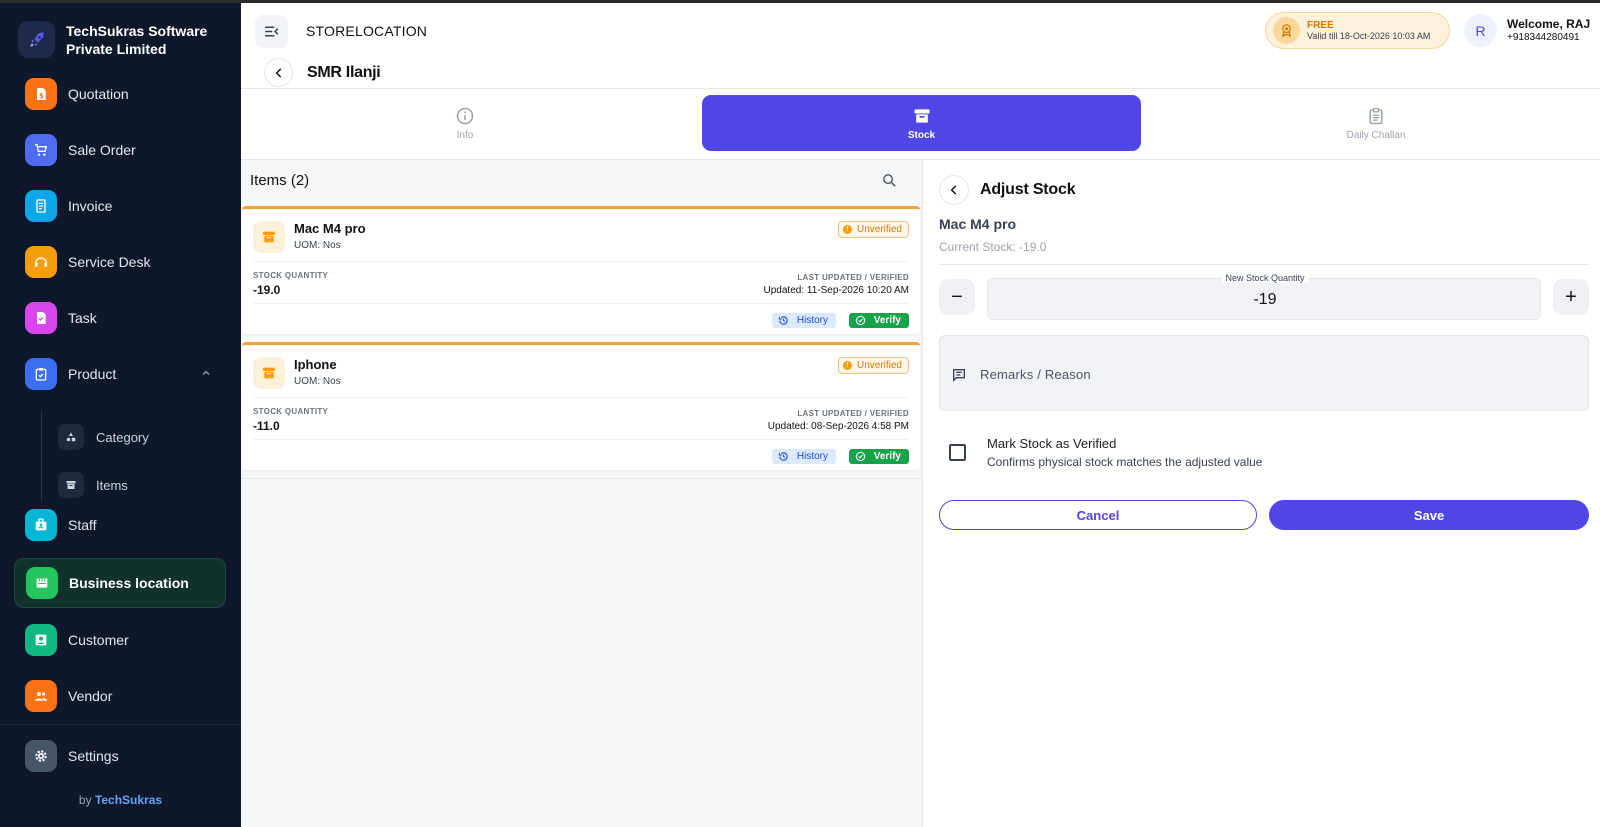  Describe the element at coordinates (993, 247) in the screenshot. I see `current-stock: Current Stock: -19.0` at that location.